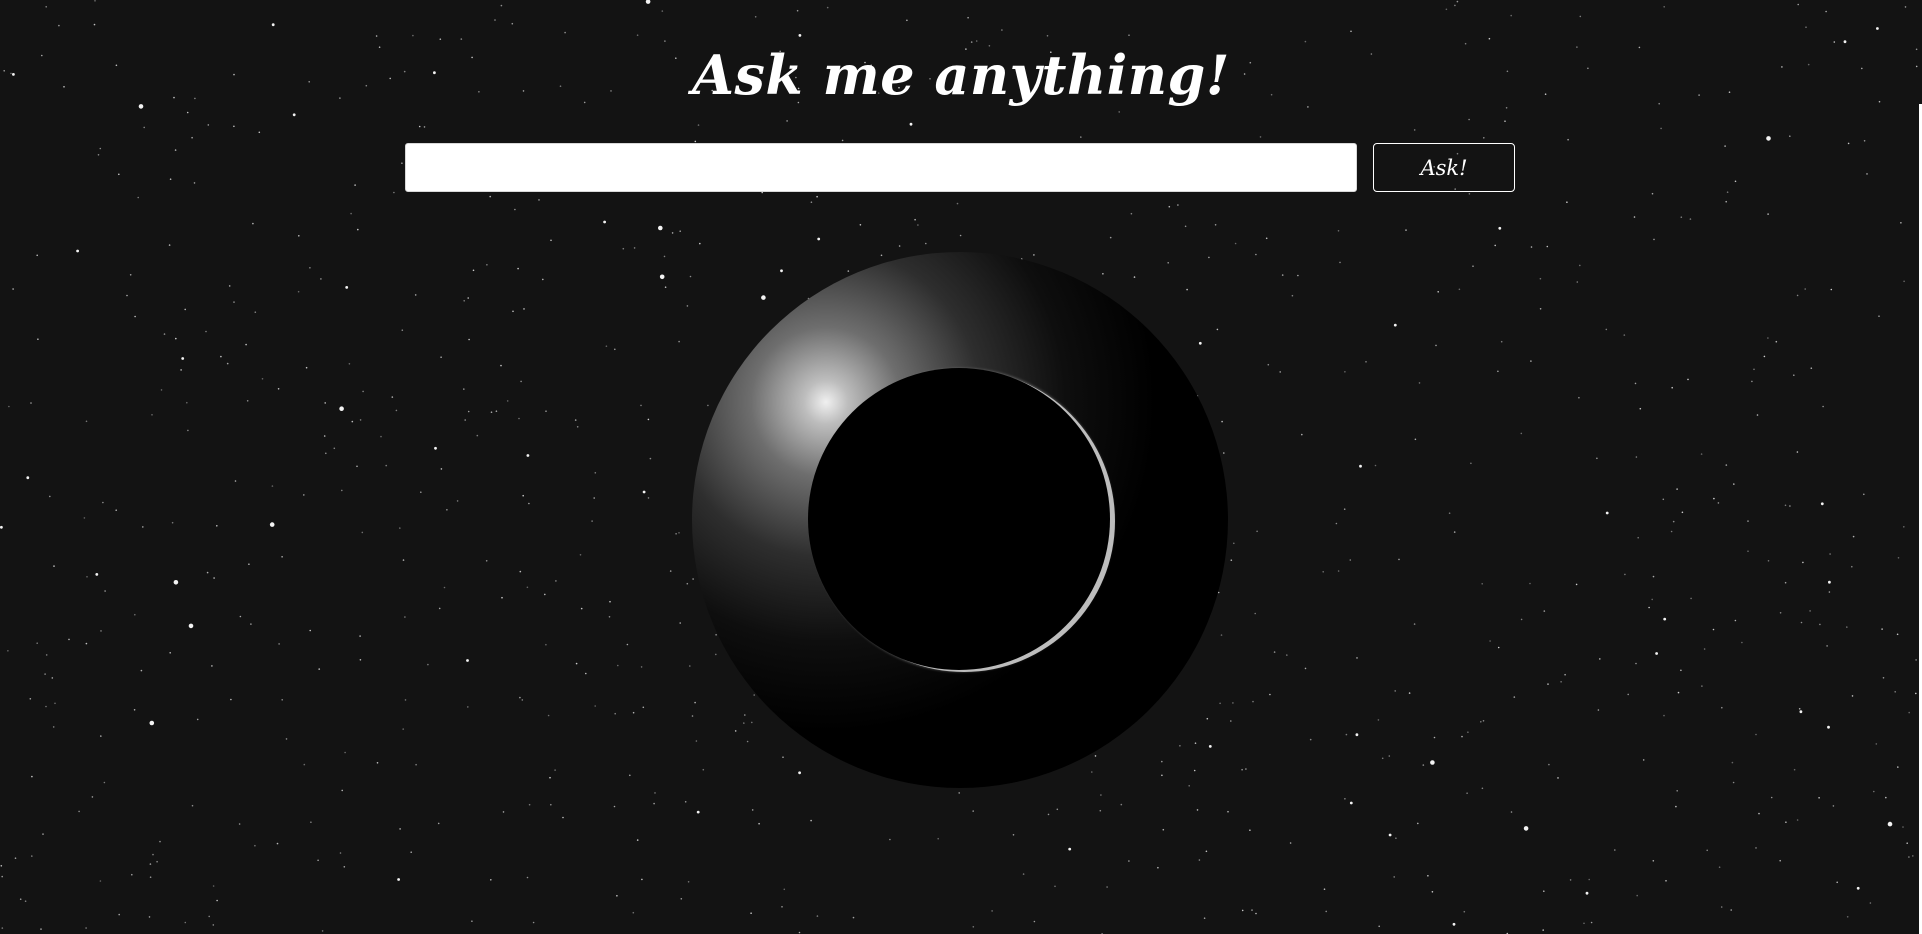 The image size is (1922, 934). What do you see at coordinates (961, 75) in the screenshot?
I see `page-title: Ask me anything!` at bounding box center [961, 75].